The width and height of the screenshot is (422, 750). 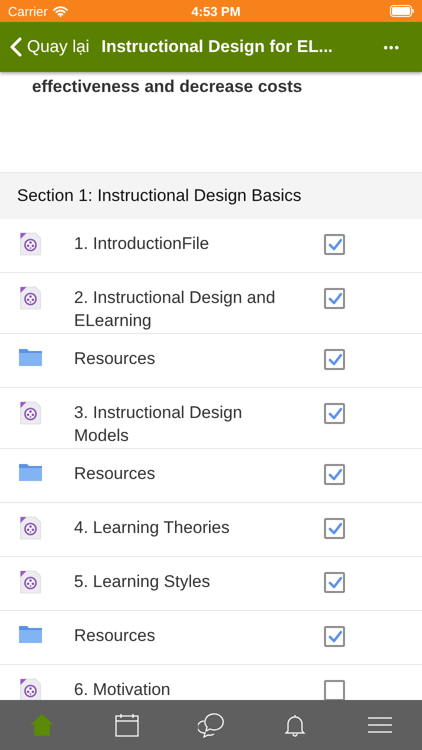 What do you see at coordinates (159, 424) in the screenshot?
I see `activity-title: 3. Instructional Design Models` at bounding box center [159, 424].